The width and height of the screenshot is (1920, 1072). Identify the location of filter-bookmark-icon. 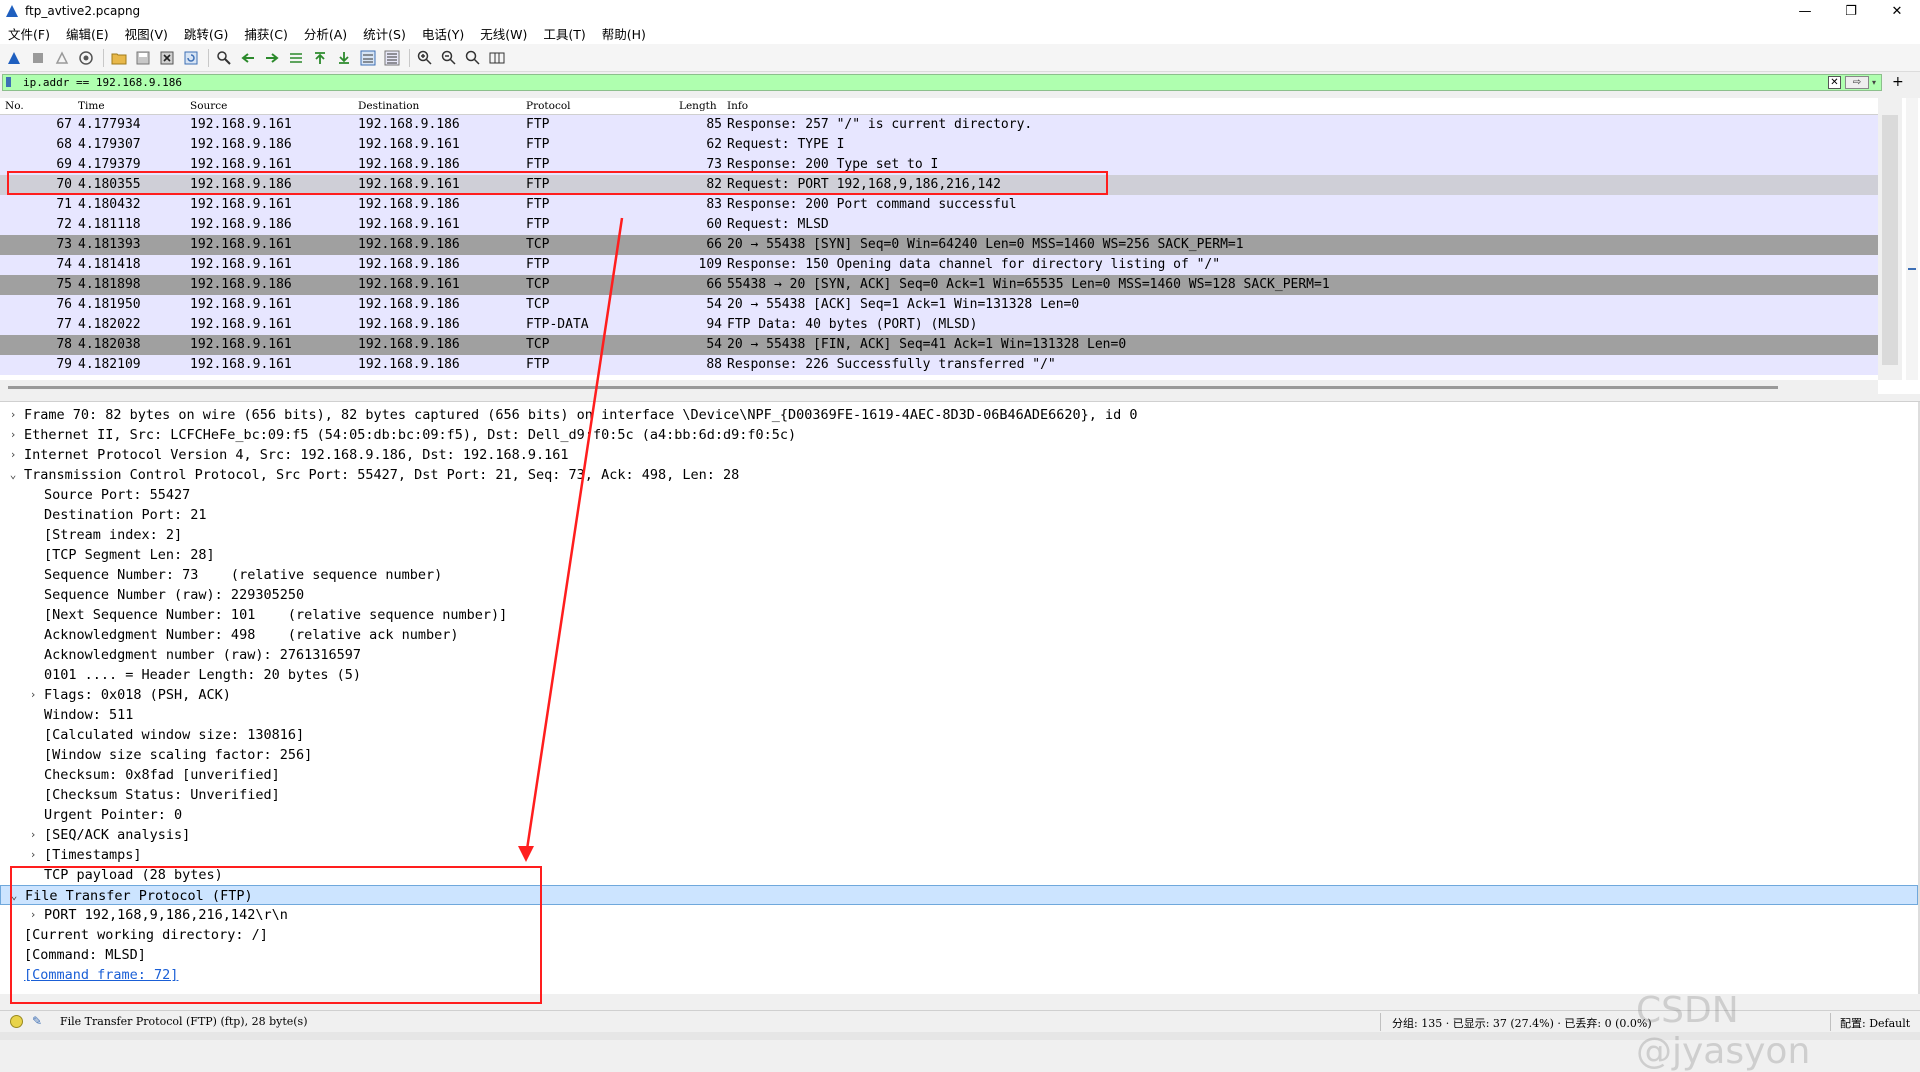
(8, 82).